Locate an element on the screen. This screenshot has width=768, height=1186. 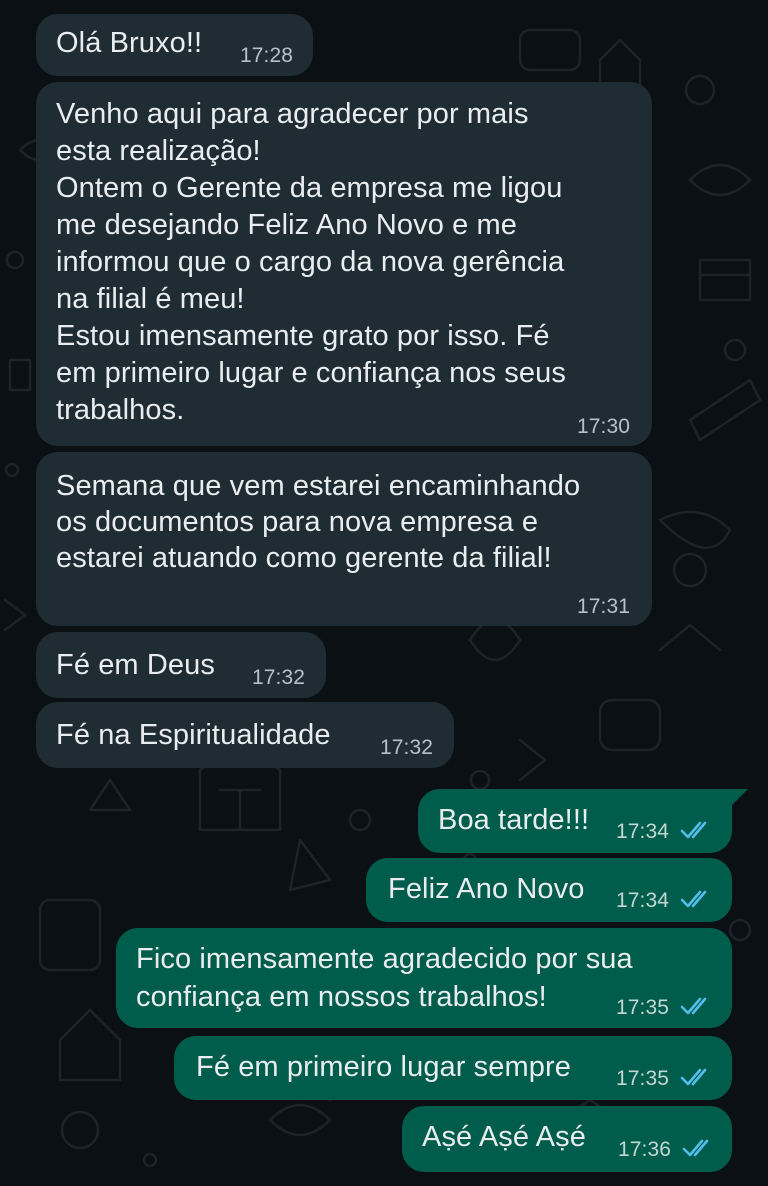
message-text: Fé na Espiritualidade is located at coordinates (193, 735).